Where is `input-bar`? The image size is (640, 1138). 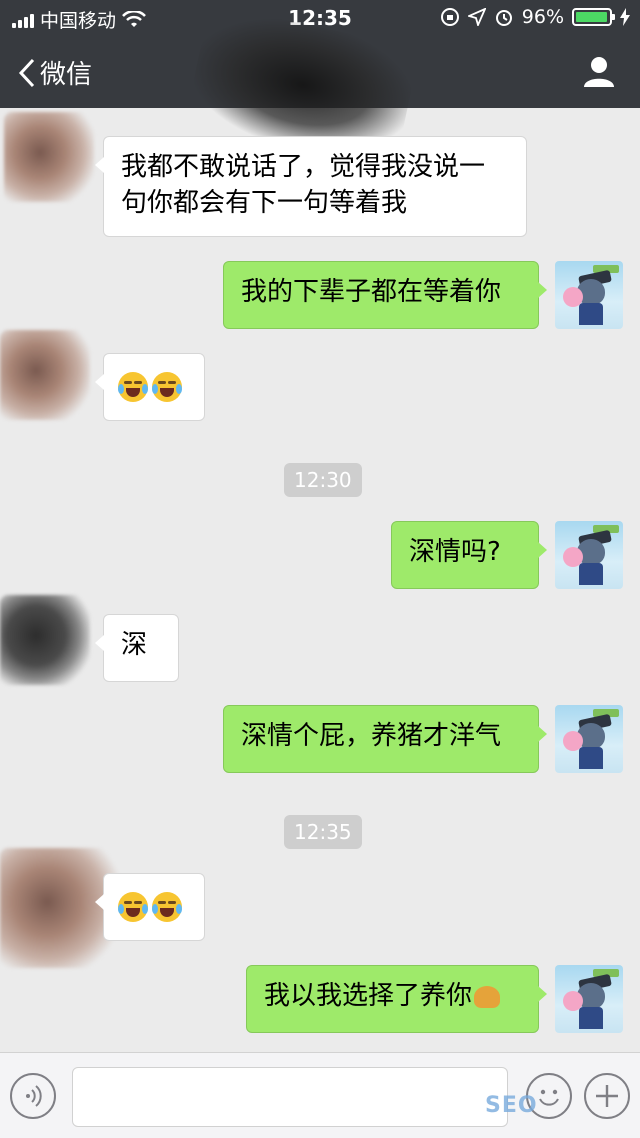 input-bar is located at coordinates (320, 1095).